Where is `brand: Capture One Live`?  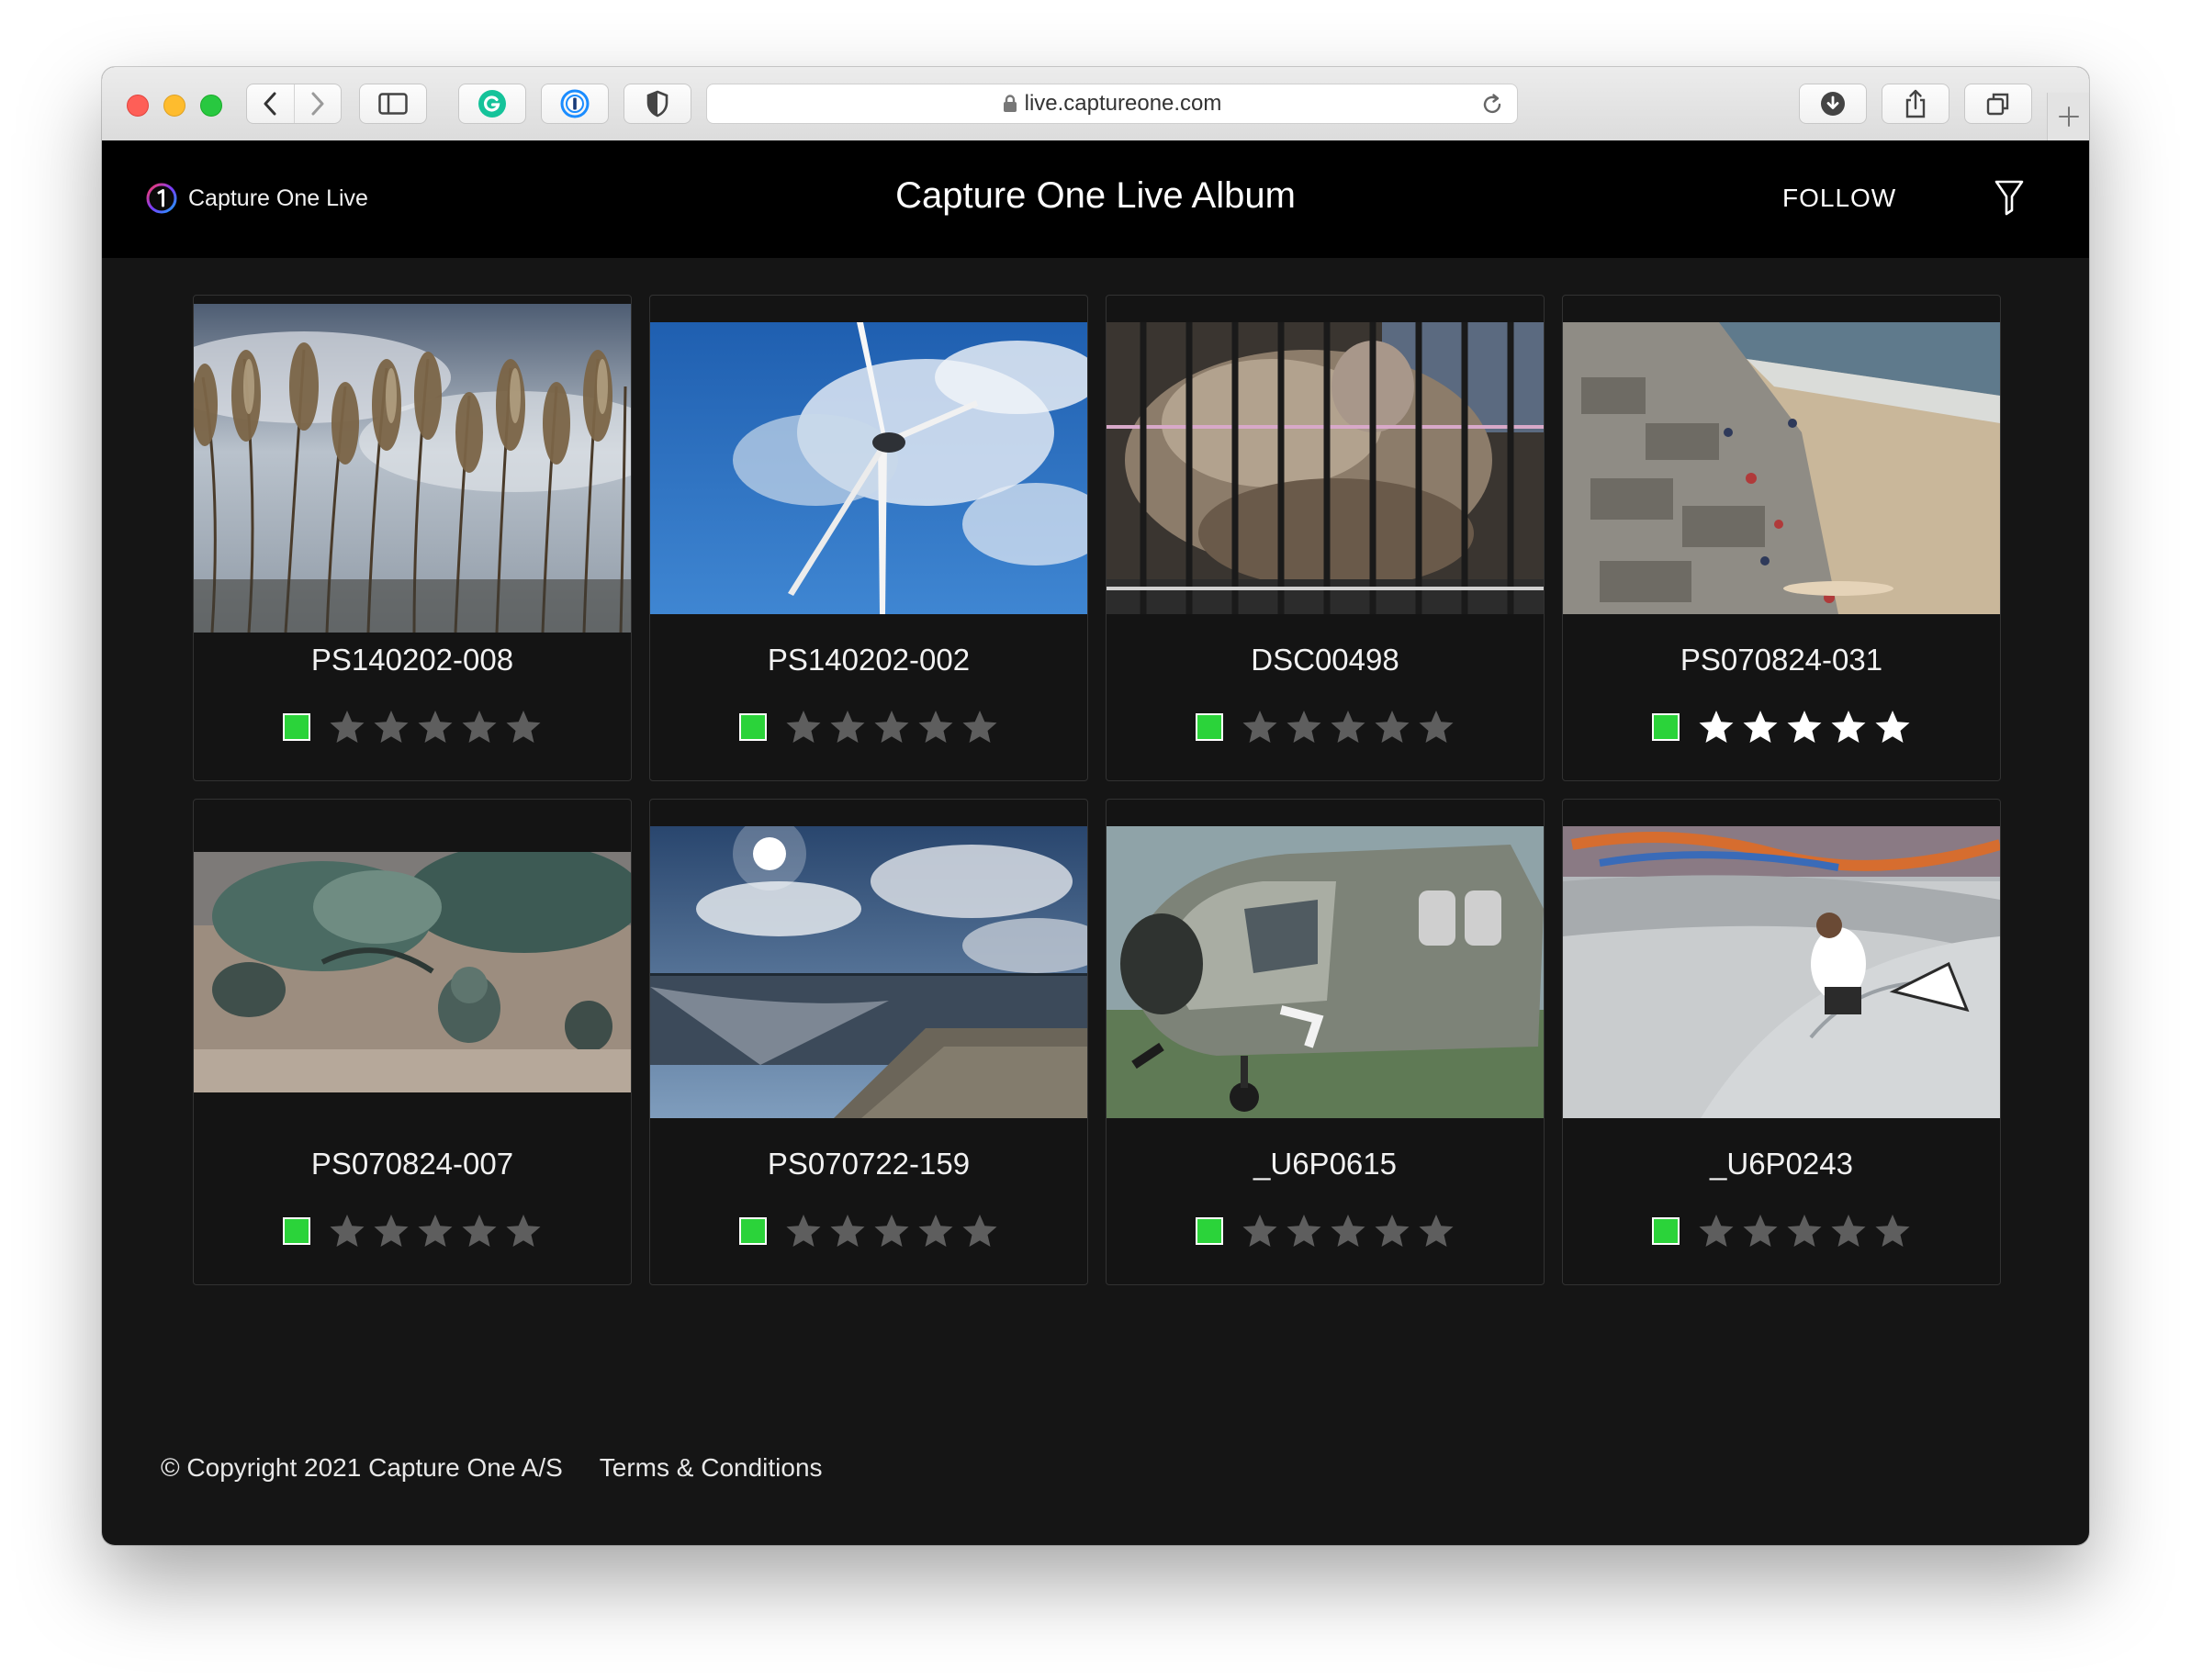 brand: Capture One Live is located at coordinates (257, 198).